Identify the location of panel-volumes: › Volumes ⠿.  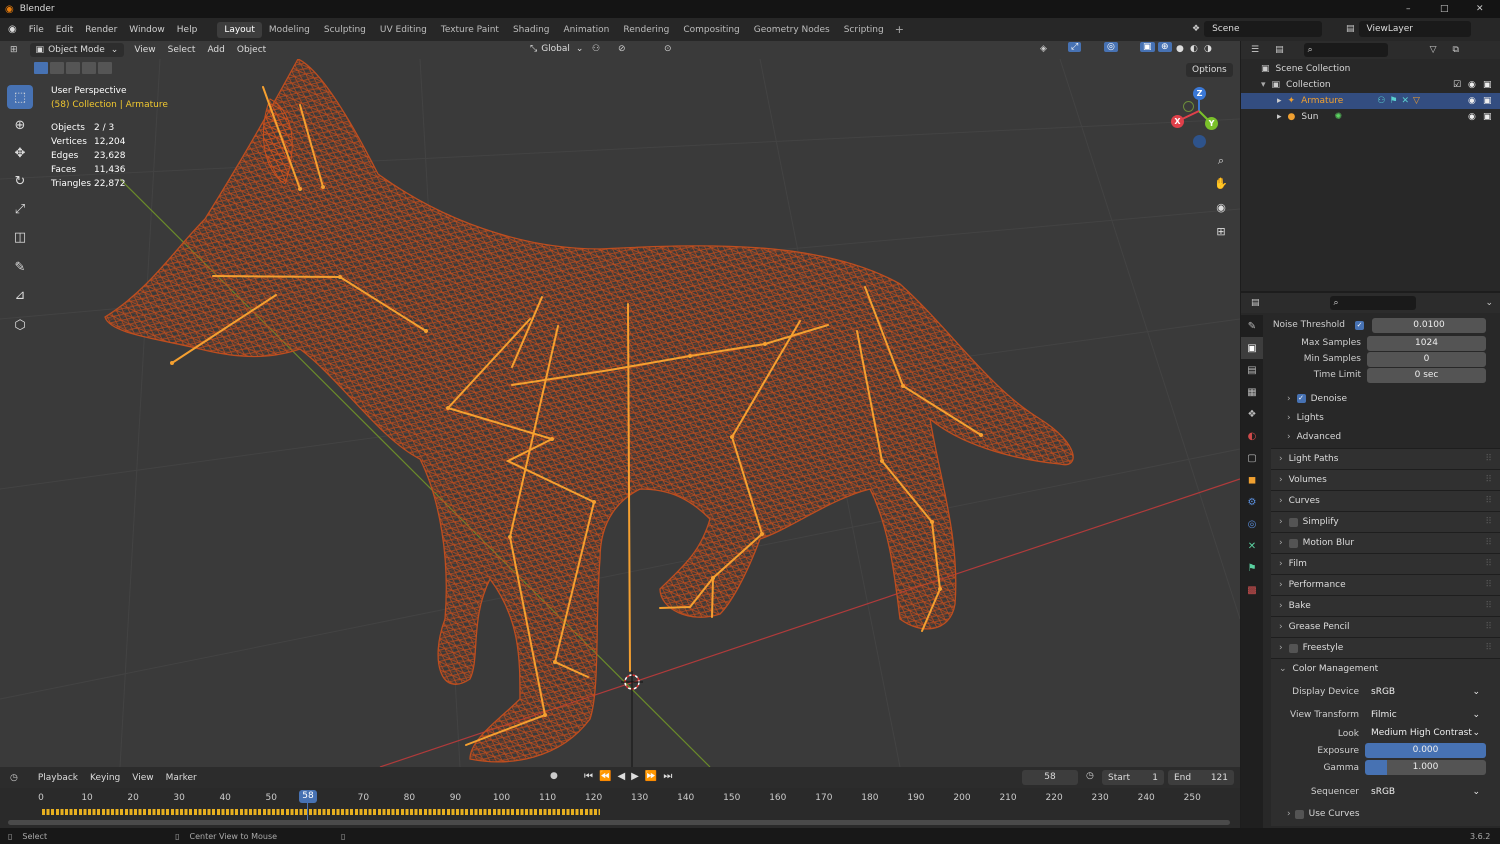
(1385, 479).